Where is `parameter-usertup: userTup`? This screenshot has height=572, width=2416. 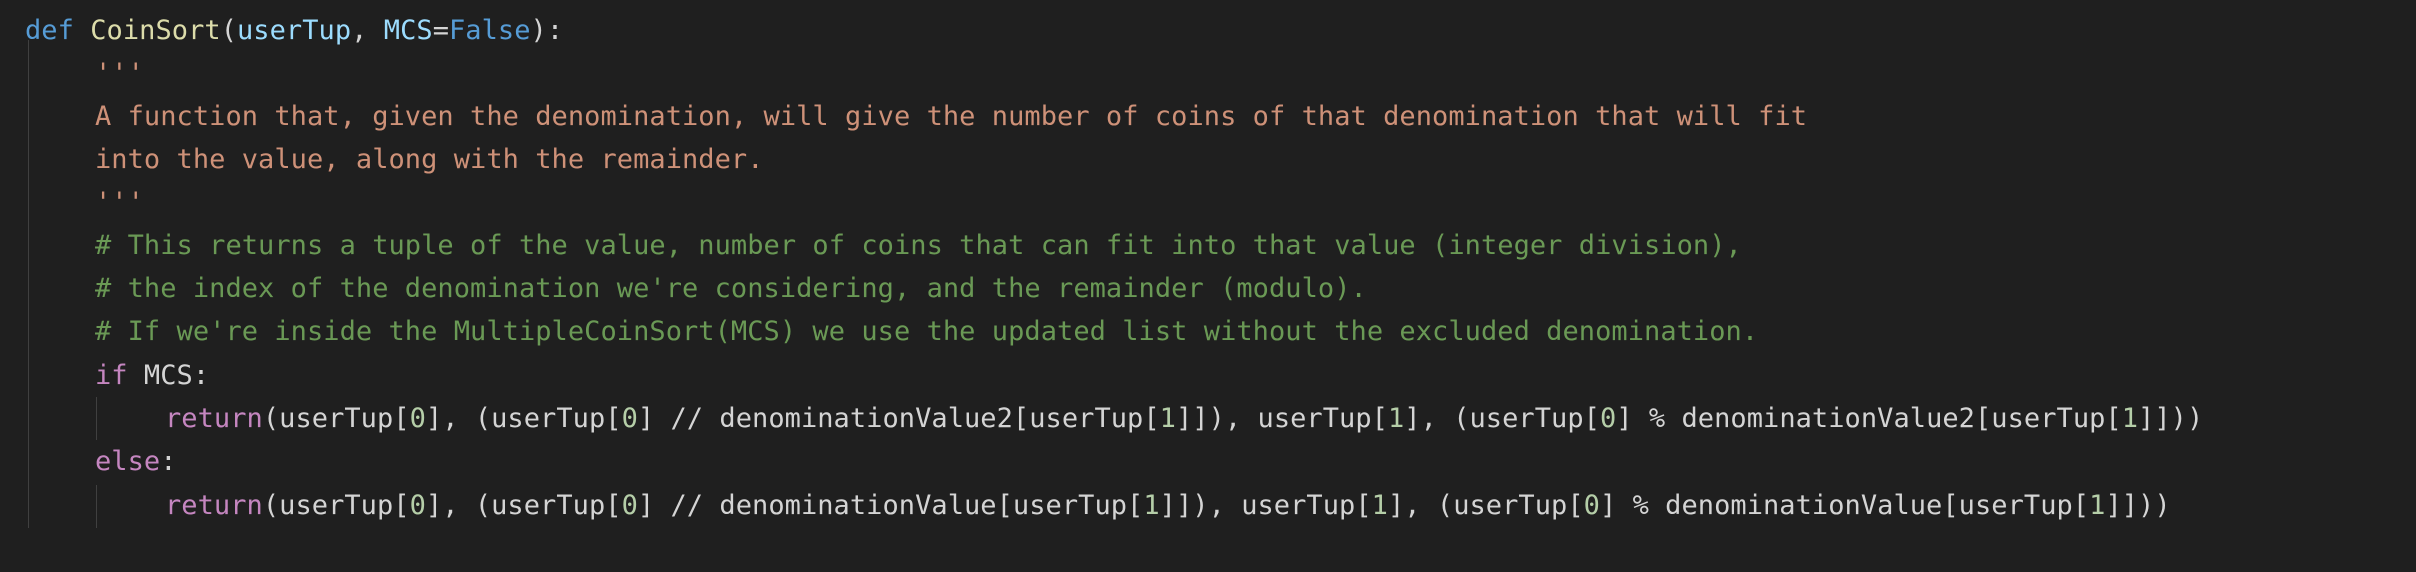
parameter-usertup: userTup is located at coordinates (294, 30).